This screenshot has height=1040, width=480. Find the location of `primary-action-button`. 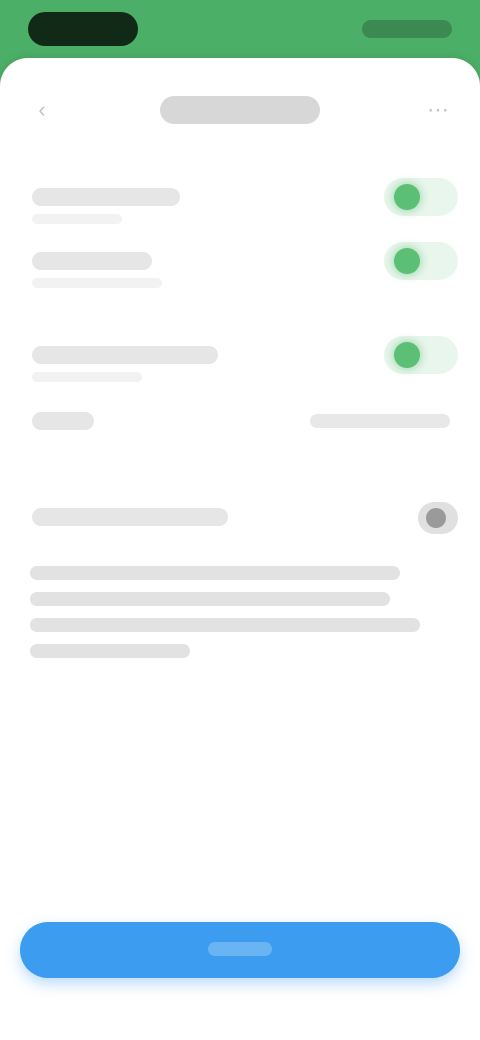

primary-action-button is located at coordinates (240, 950).